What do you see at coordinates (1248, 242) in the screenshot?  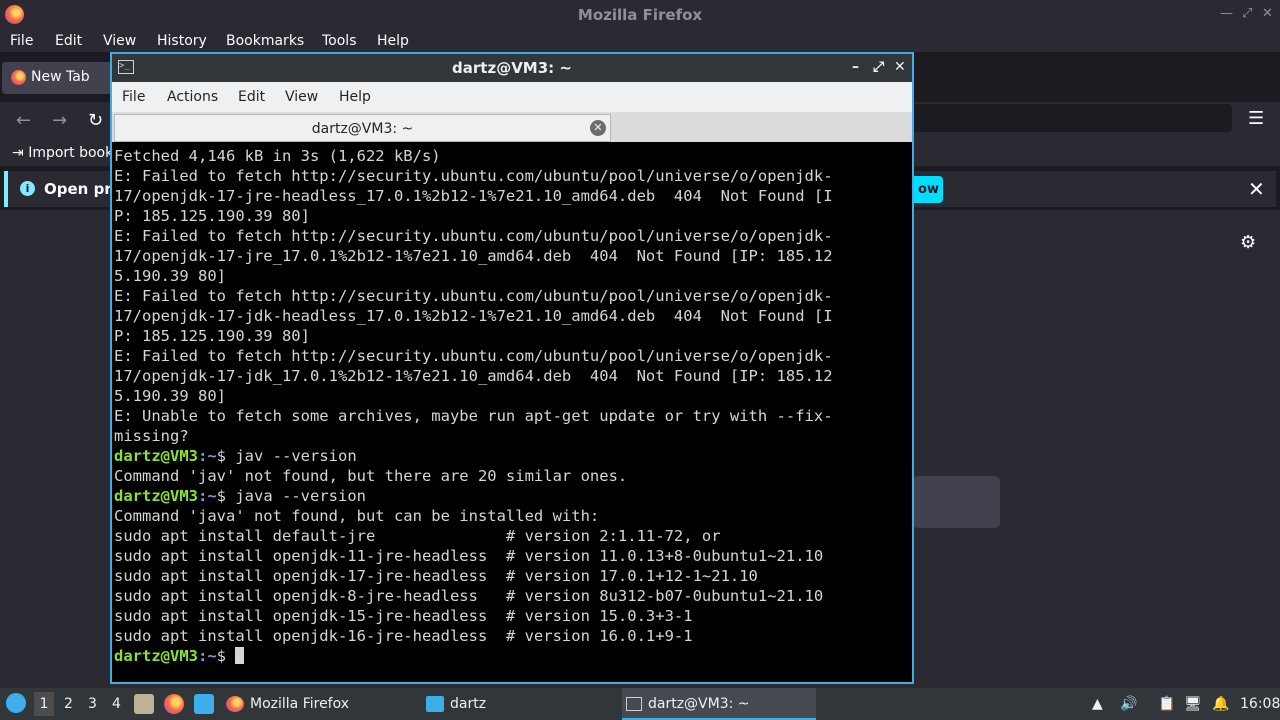 I see `gear-icon: ⚙` at bounding box center [1248, 242].